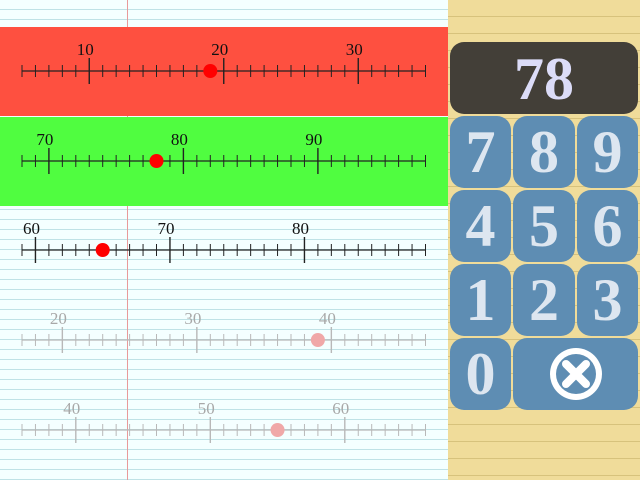  What do you see at coordinates (607, 226) in the screenshot?
I see `key-6: 6` at bounding box center [607, 226].